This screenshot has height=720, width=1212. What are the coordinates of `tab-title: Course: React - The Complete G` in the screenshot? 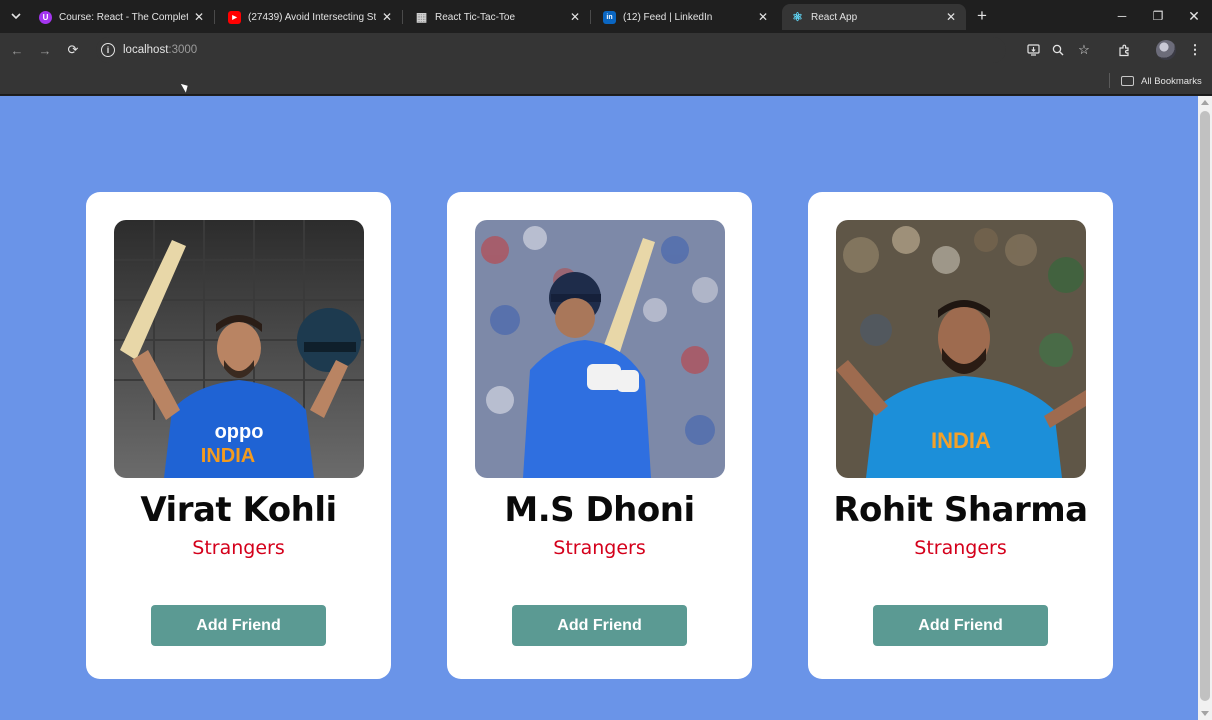 It's located at (123, 17).